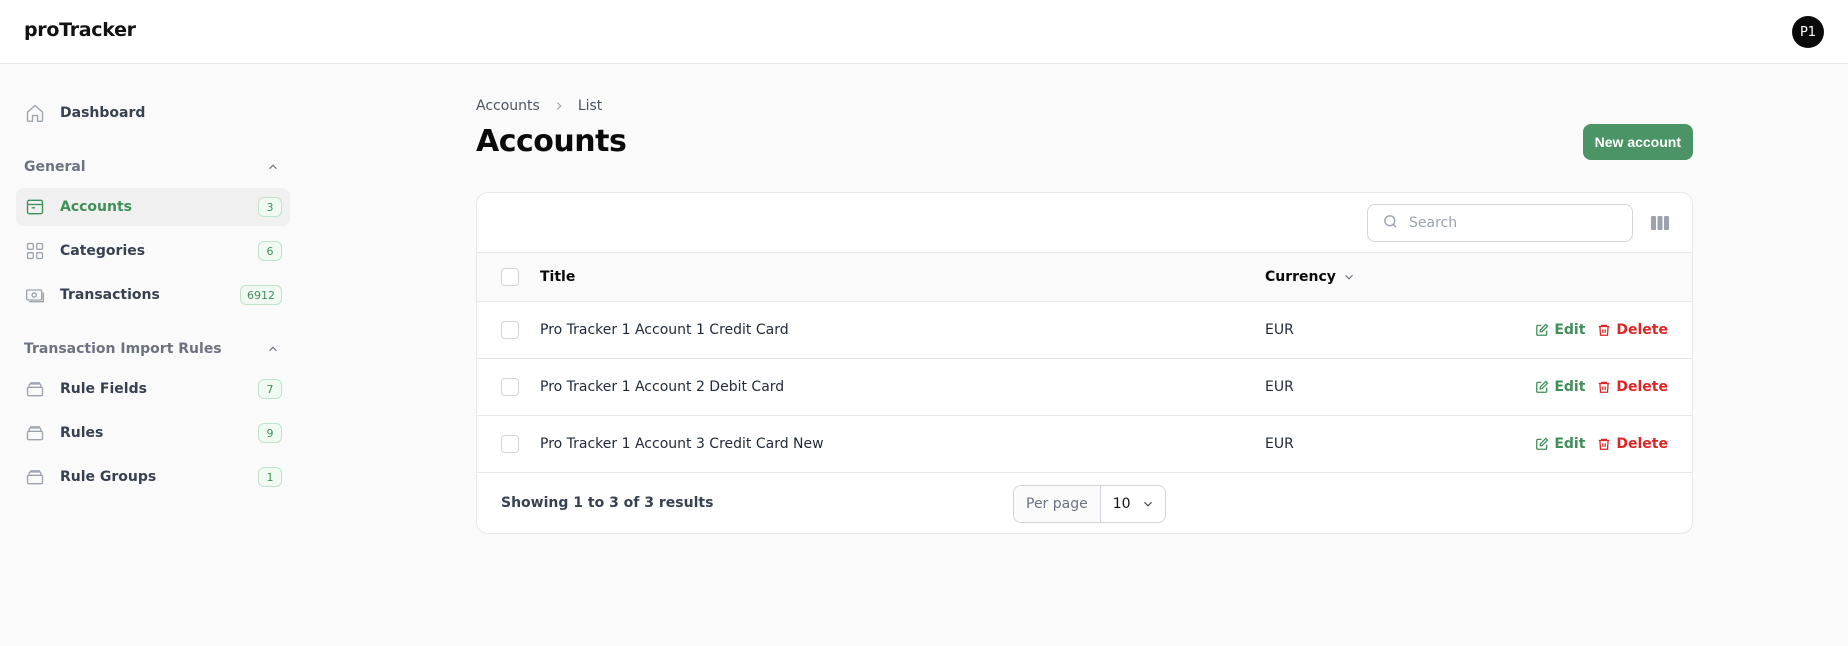 The image size is (1848, 646). I want to click on sidebar-item-label: Categories, so click(103, 251).